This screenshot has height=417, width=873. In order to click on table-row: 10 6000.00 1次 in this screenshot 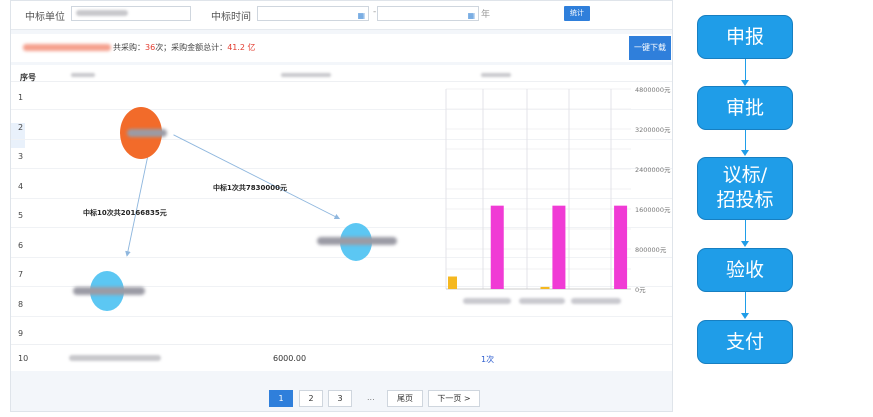, I will do `click(341, 357)`.